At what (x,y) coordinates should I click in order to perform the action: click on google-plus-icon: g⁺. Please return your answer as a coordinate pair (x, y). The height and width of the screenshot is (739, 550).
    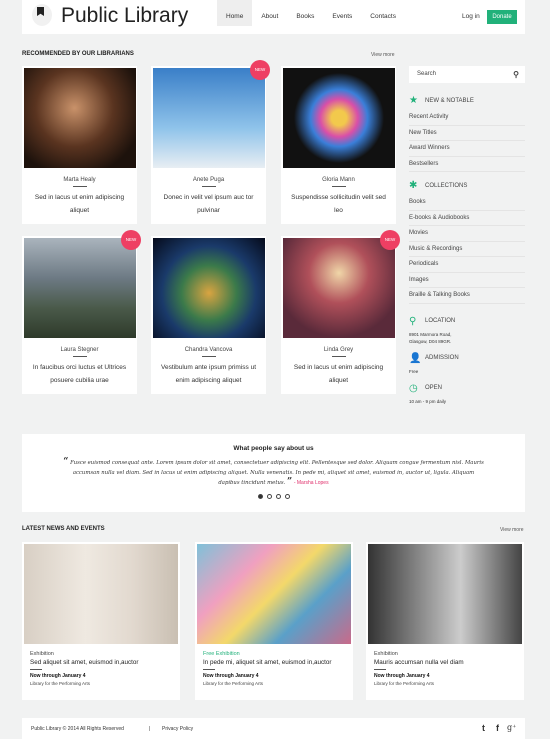
    Looking at the image, I should click on (511, 727).